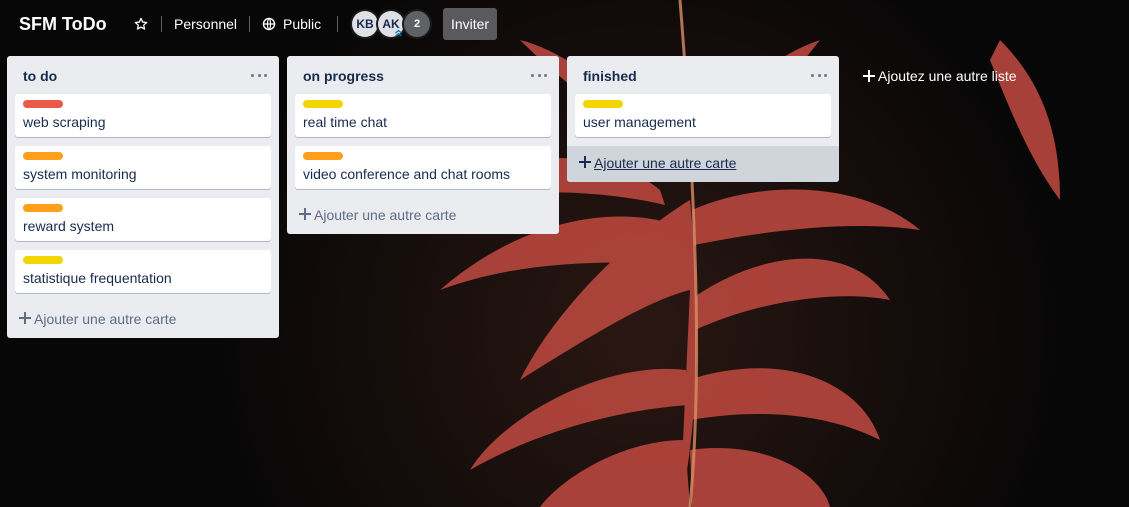 Image resolution: width=1129 pixels, height=507 pixels. What do you see at coordinates (639, 122) in the screenshot?
I see `card-title: user management` at bounding box center [639, 122].